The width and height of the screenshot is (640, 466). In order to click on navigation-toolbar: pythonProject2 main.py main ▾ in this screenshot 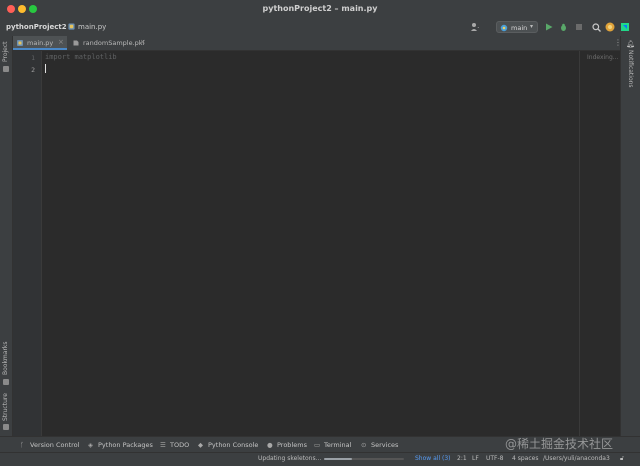, I will do `click(320, 27)`.